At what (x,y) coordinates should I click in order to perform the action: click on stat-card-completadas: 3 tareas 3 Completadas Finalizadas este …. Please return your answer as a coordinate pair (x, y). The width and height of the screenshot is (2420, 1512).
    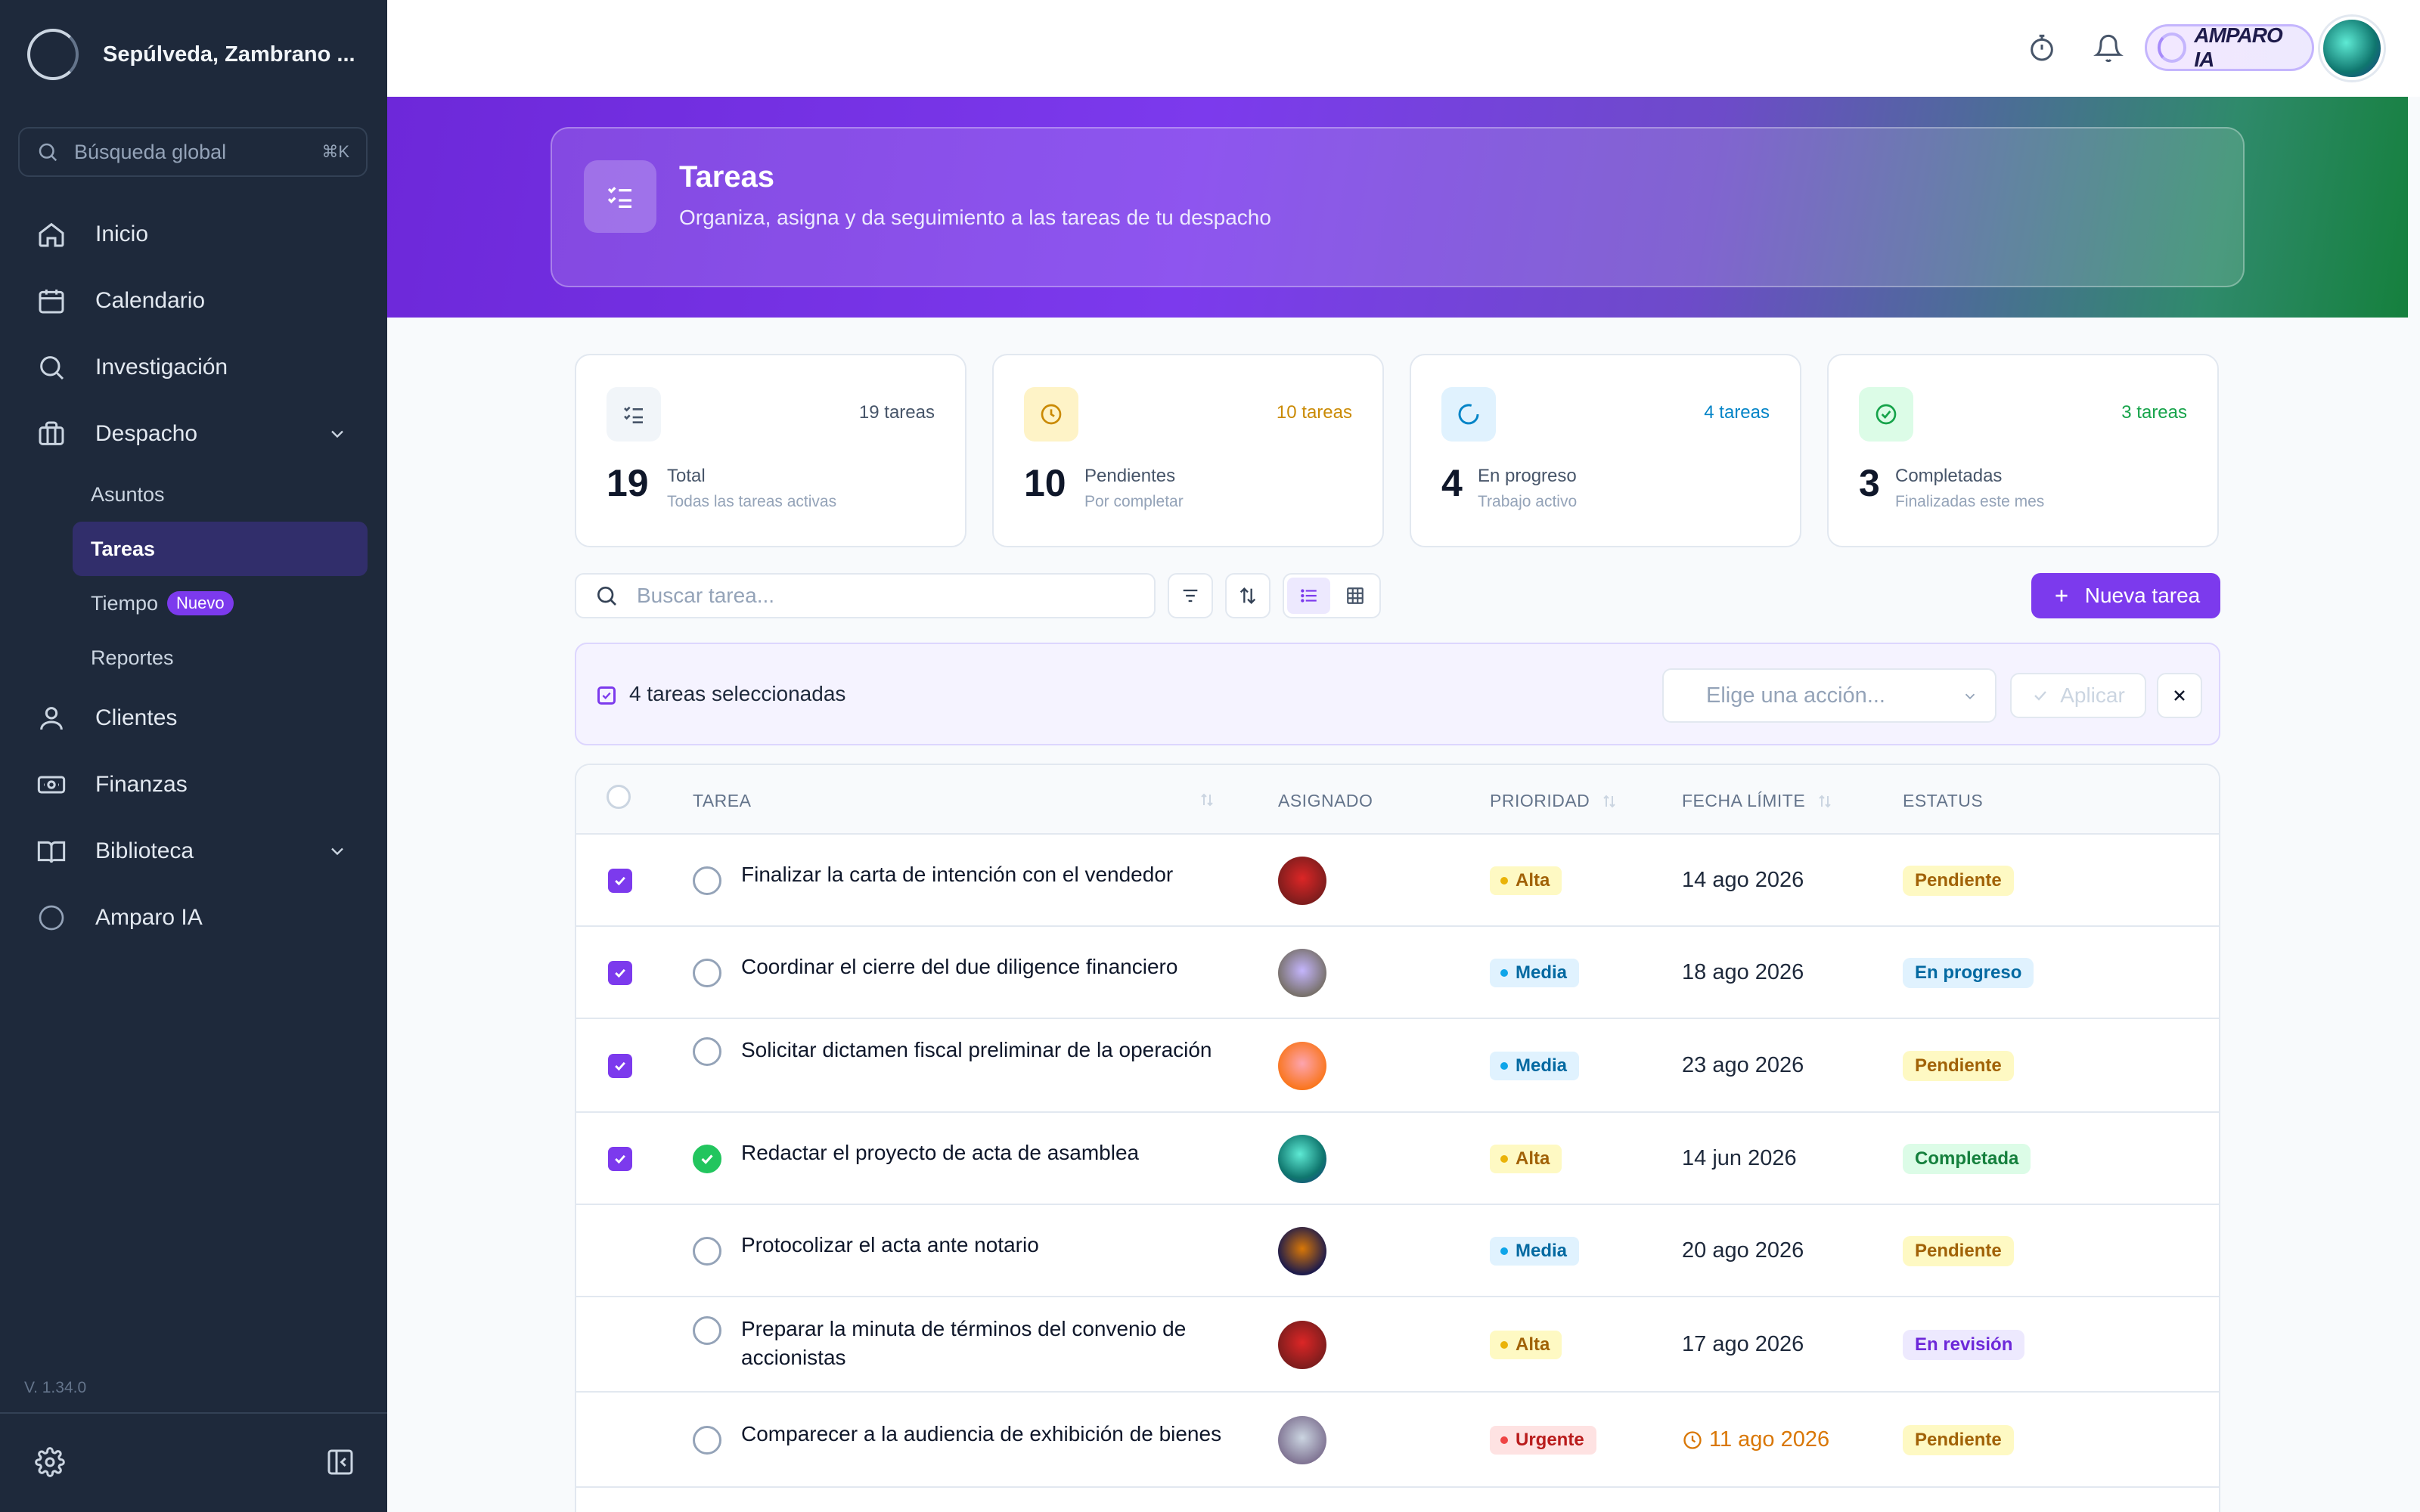
    Looking at the image, I should click on (2023, 450).